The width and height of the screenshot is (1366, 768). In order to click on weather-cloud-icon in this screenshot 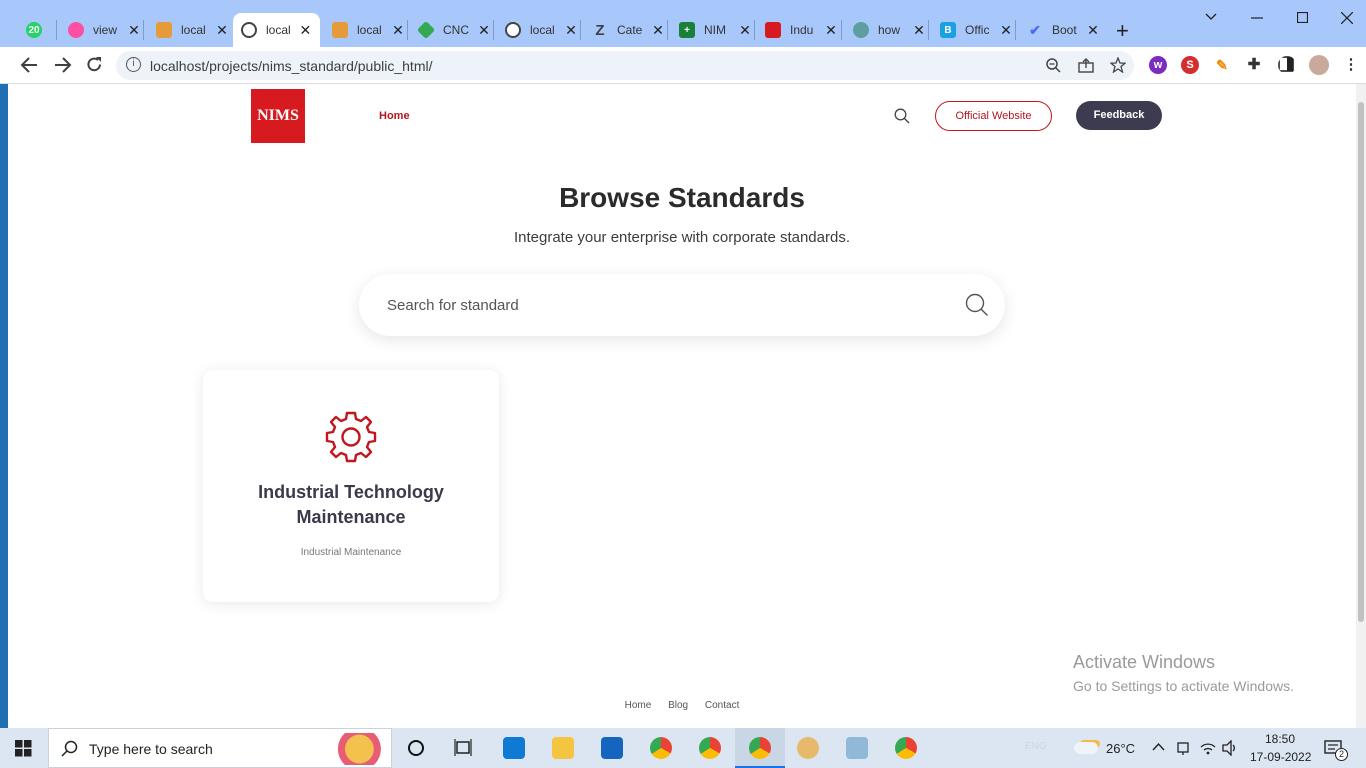, I will do `click(1086, 748)`.